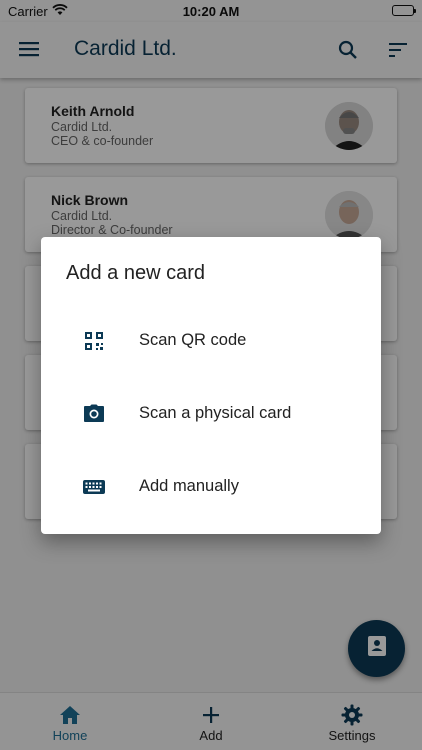  What do you see at coordinates (94, 487) in the screenshot?
I see `keyboard-icon` at bounding box center [94, 487].